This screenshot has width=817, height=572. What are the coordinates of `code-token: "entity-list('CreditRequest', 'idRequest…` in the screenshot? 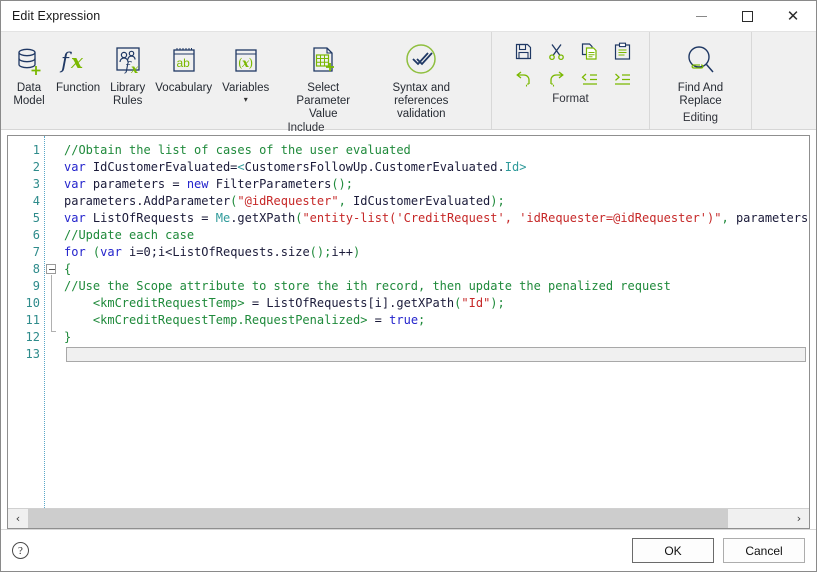 It's located at (512, 218).